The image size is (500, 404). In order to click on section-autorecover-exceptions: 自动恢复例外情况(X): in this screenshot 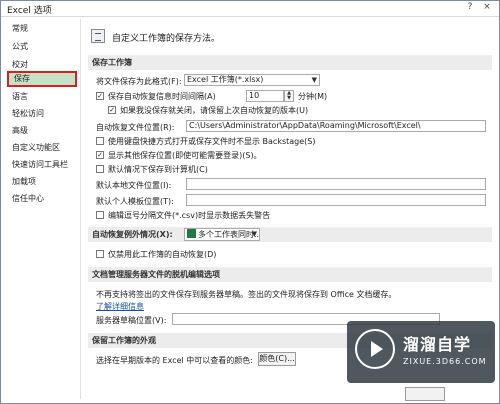, I will do `click(290, 234)`.